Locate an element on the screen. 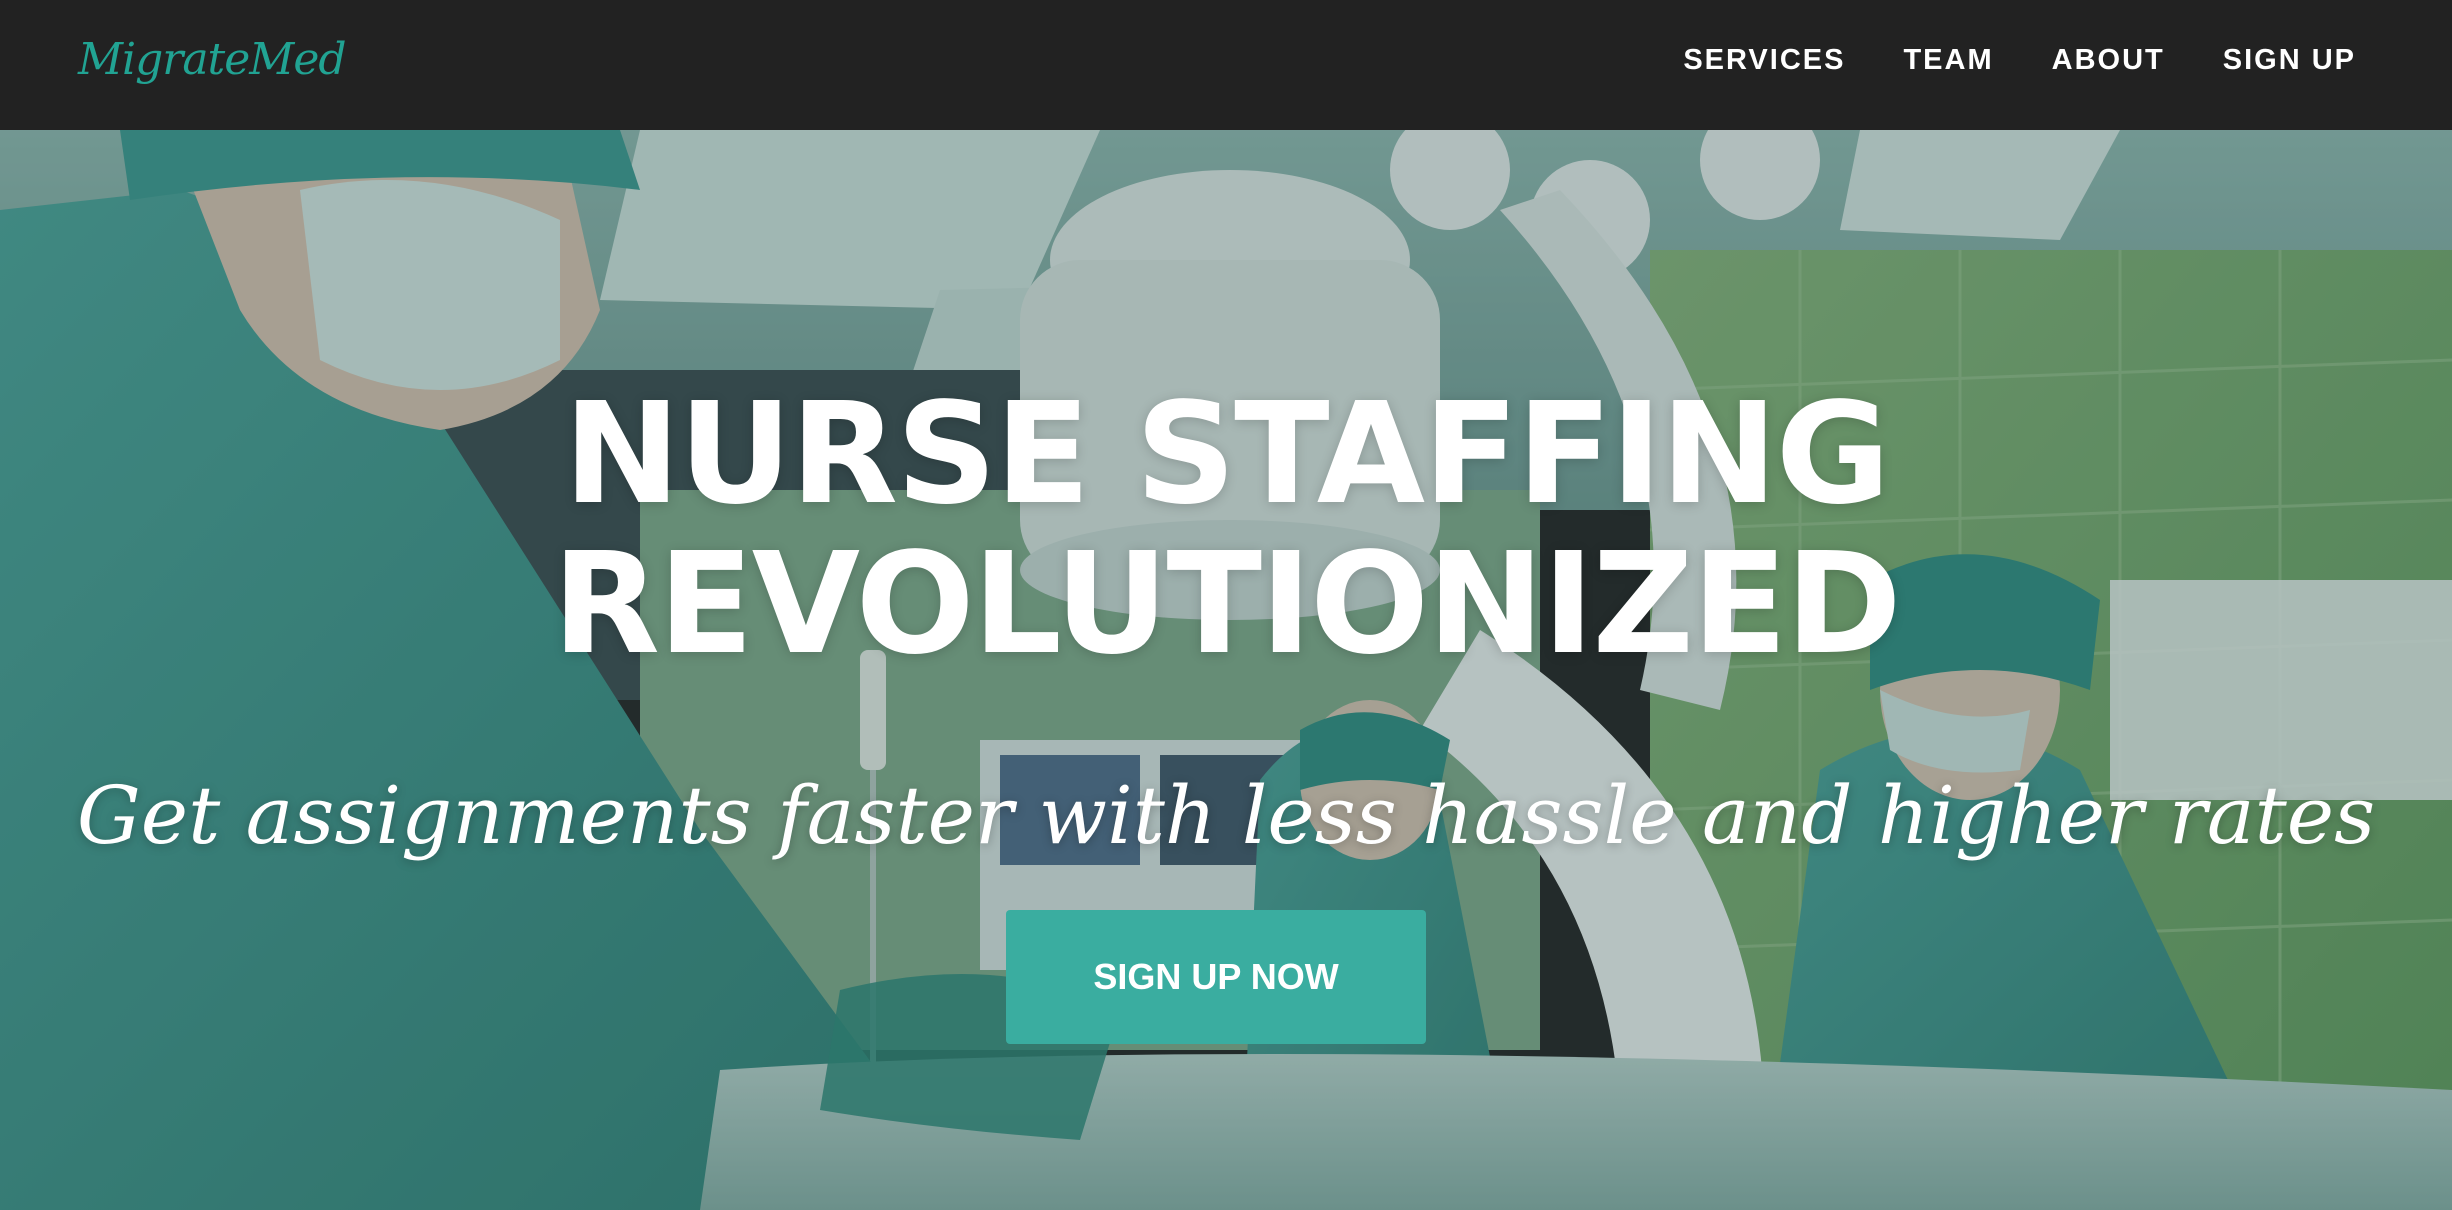 This screenshot has width=2452, height=1210. top-navbar: MigrateMed SERVICES TEAM ABOUT SIGN UP is located at coordinates (1226, 65).